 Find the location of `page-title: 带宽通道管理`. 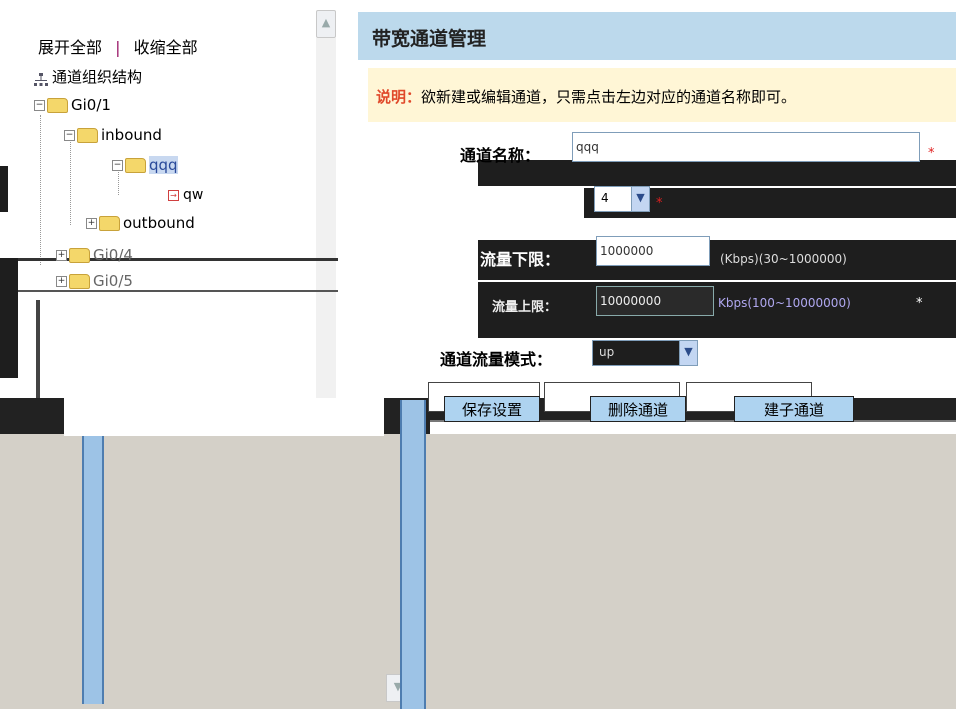

page-title: 带宽通道管理 is located at coordinates (429, 39).